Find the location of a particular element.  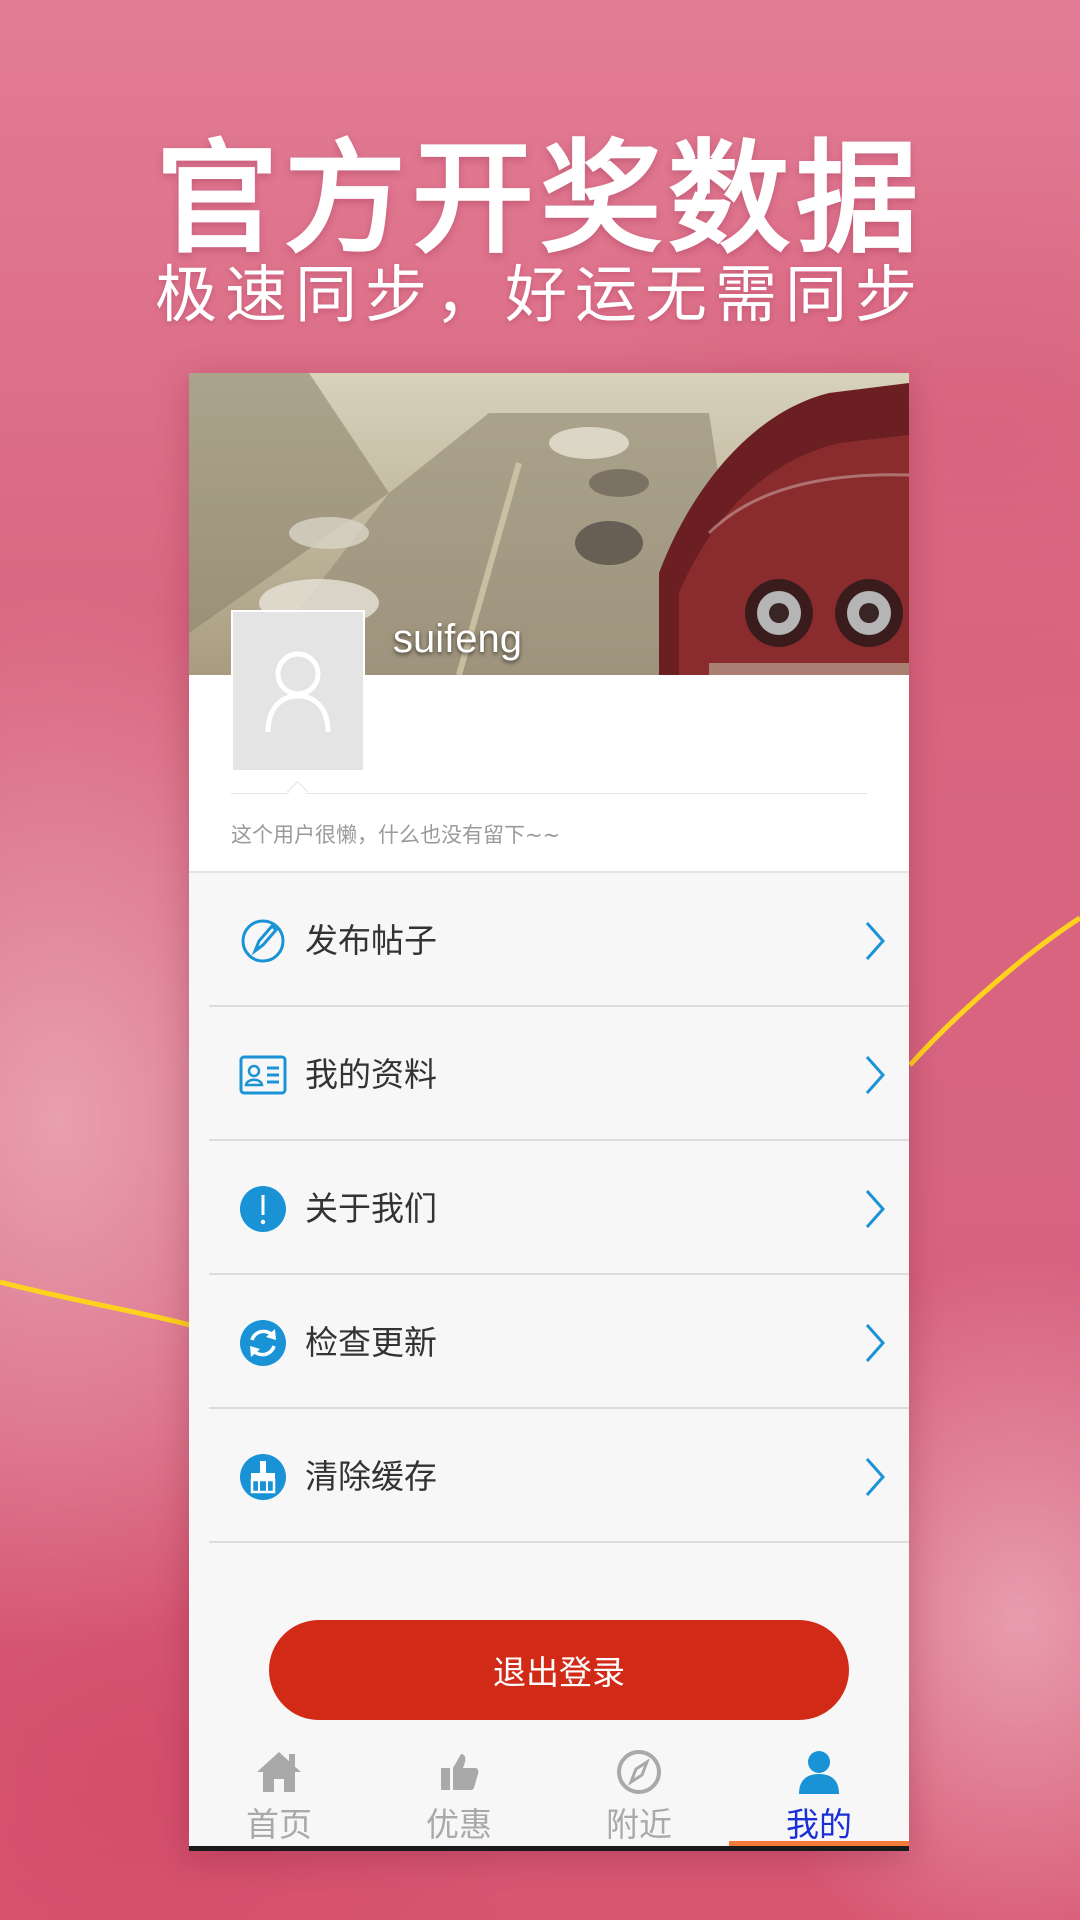

avatar is located at coordinates (298, 691).